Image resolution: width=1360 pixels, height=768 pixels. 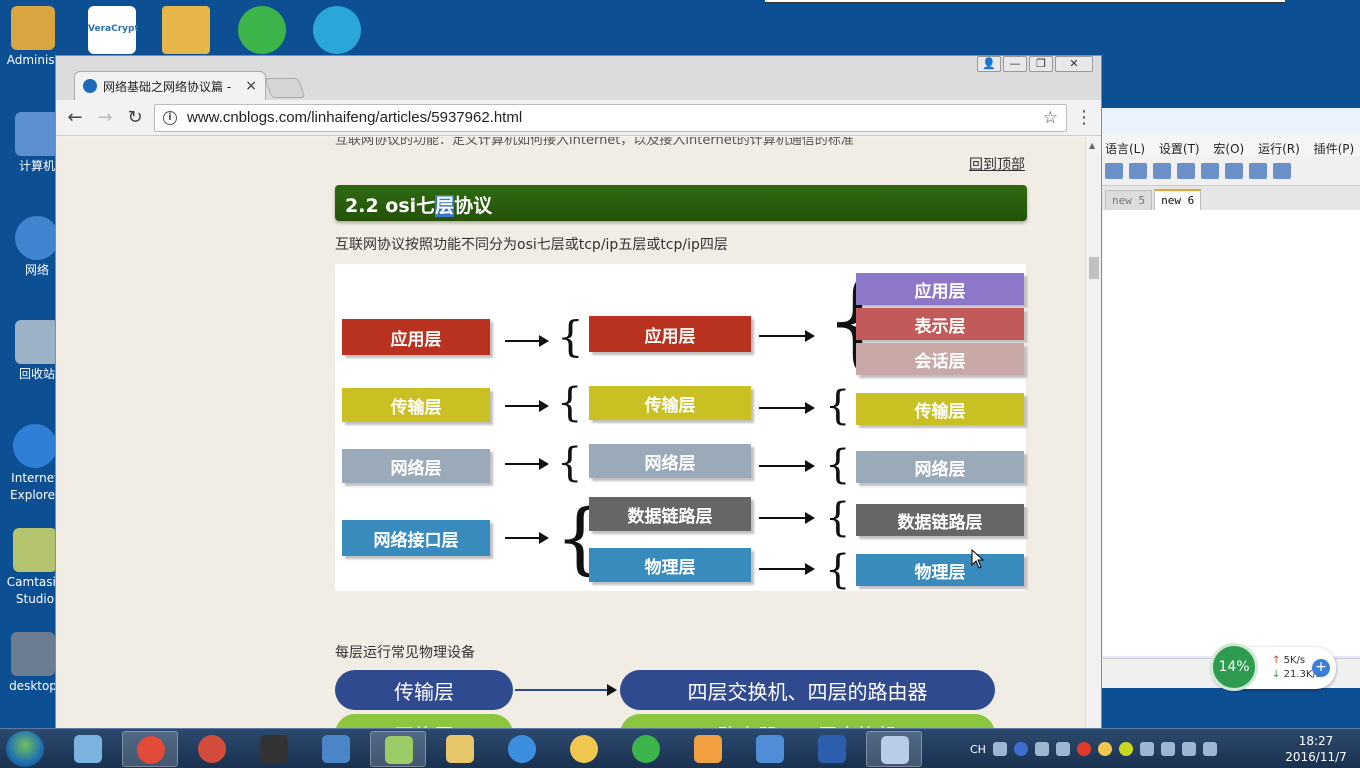 I want to click on user-folder-icon, so click(x=33, y=28).